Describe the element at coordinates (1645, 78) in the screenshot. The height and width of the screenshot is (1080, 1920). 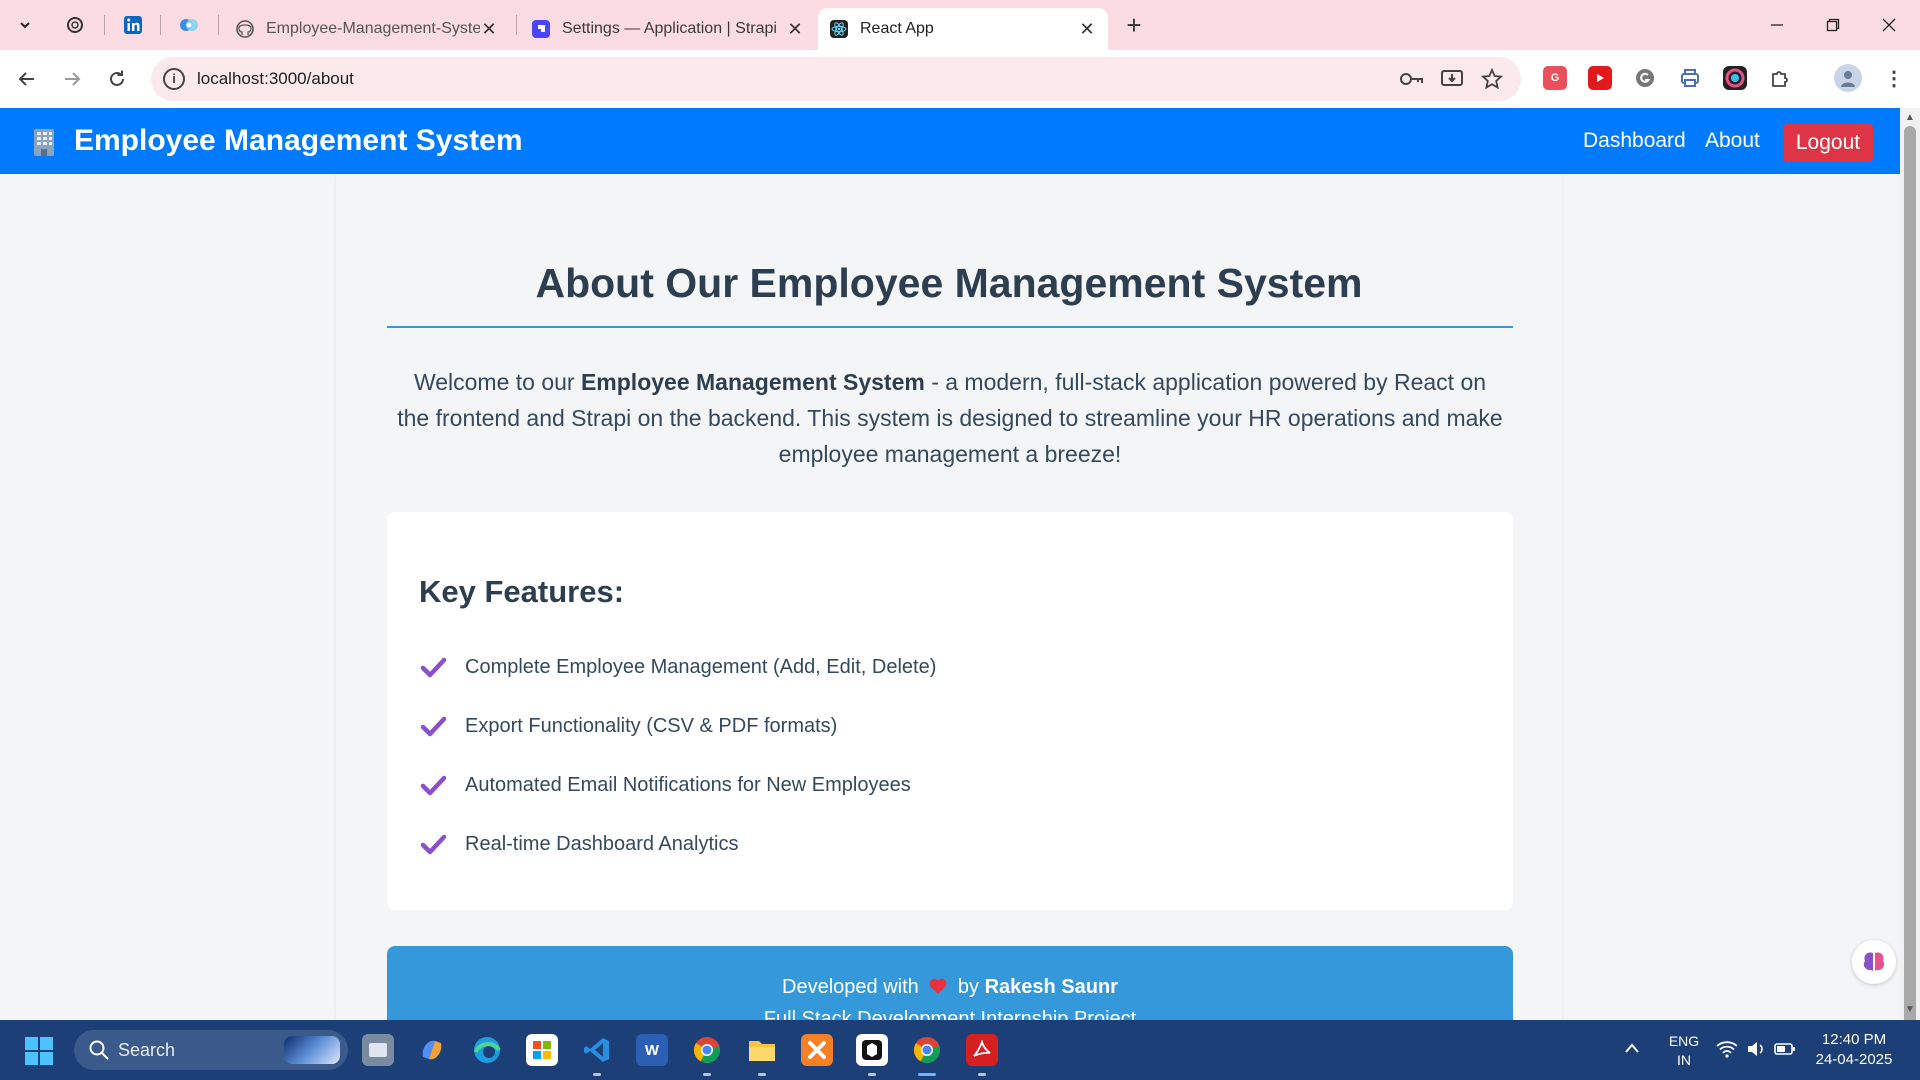
I see `extension-grammarly-icon` at that location.